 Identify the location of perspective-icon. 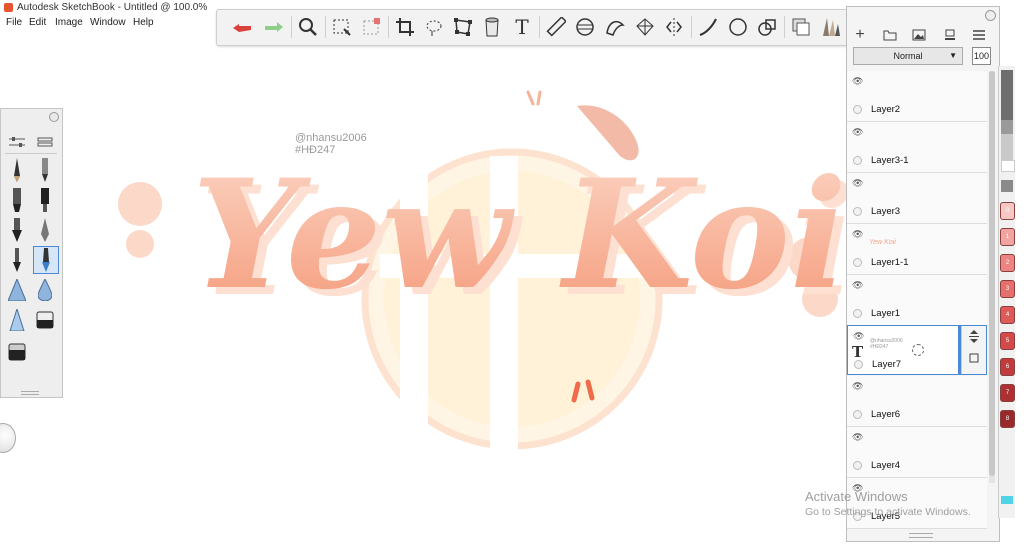
(645, 27).